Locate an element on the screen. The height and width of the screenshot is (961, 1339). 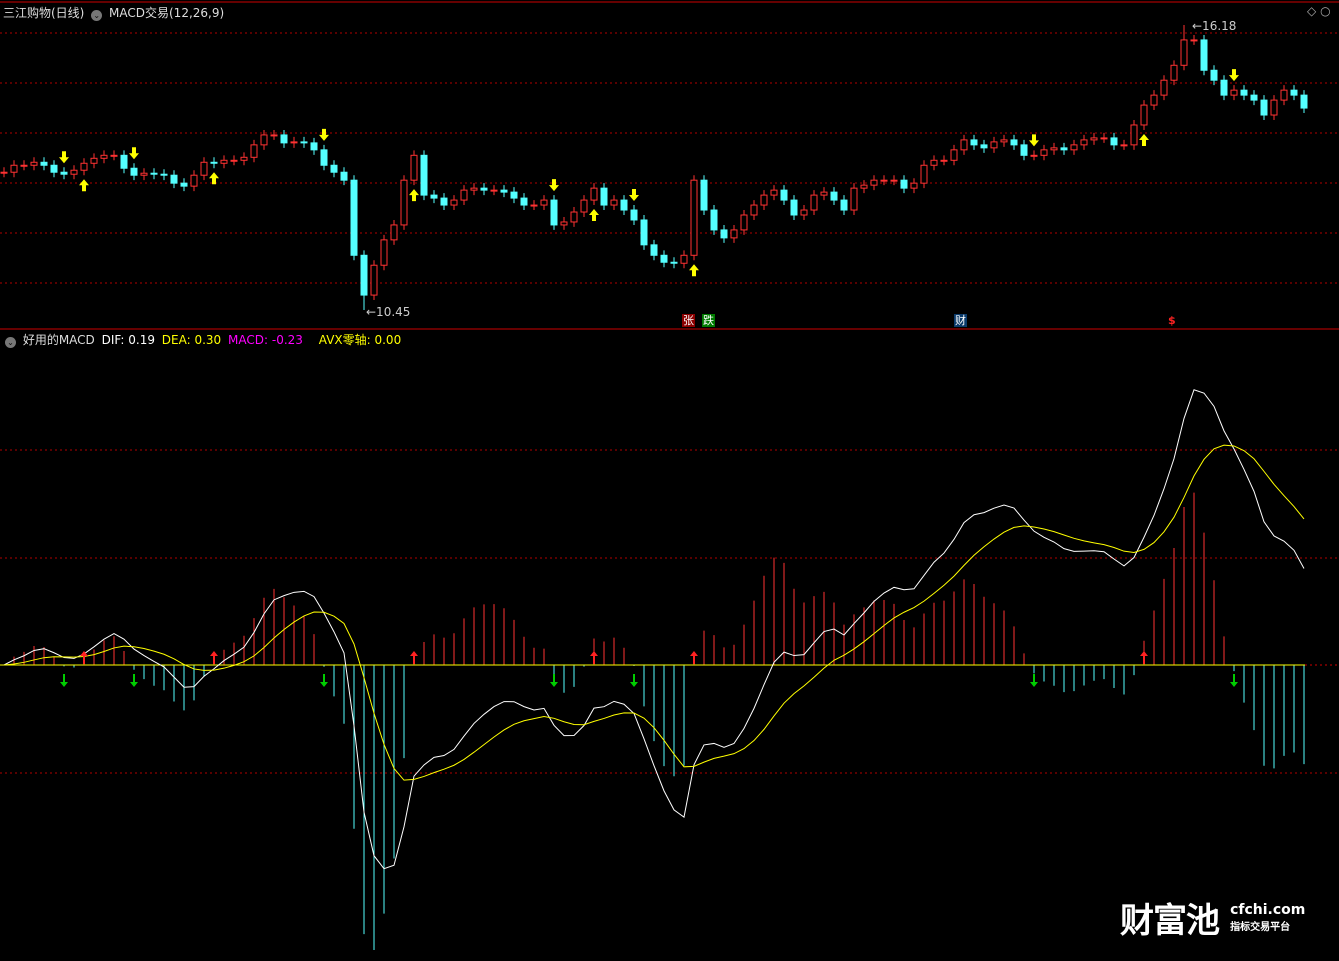
sell-arrow-icon is located at coordinates (324, 134).